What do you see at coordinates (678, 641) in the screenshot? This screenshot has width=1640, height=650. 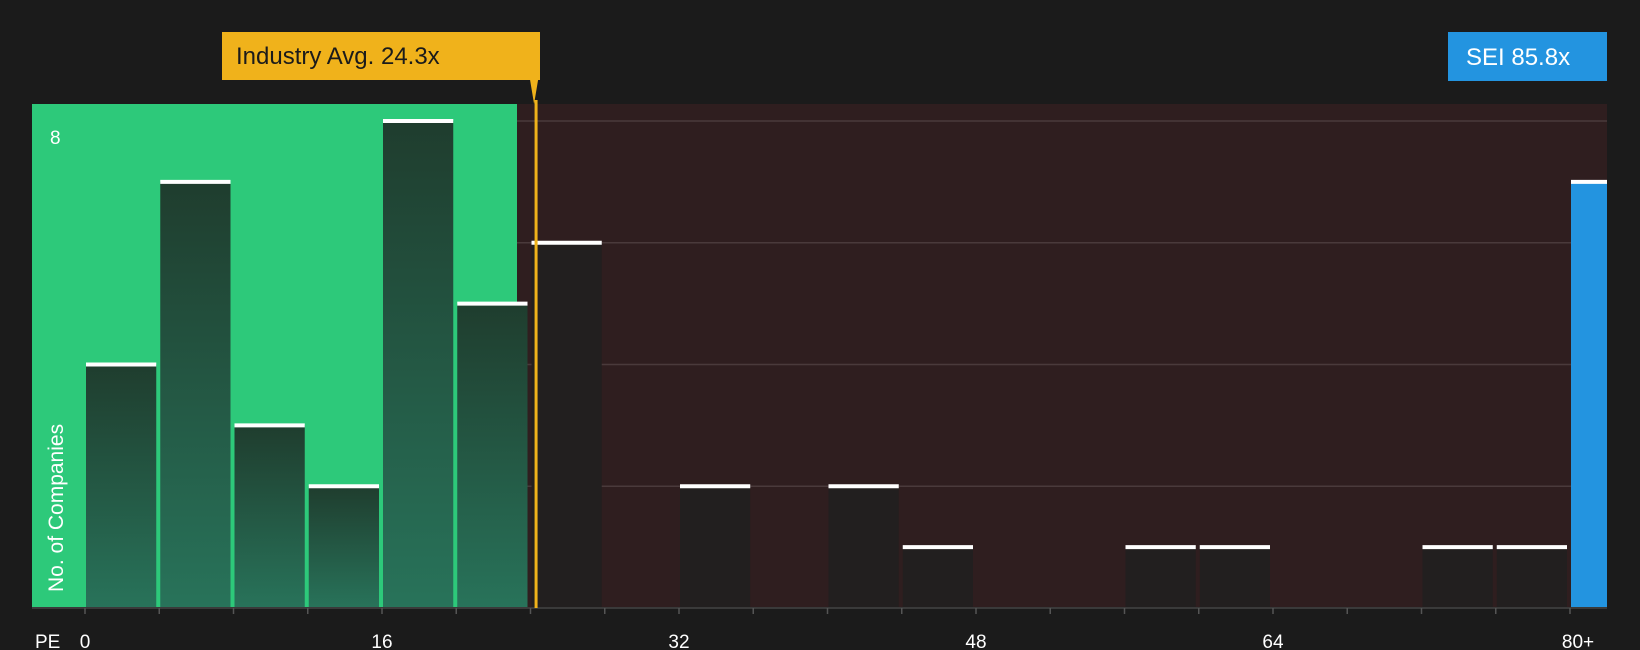 I see `x-tick-label: 32` at bounding box center [678, 641].